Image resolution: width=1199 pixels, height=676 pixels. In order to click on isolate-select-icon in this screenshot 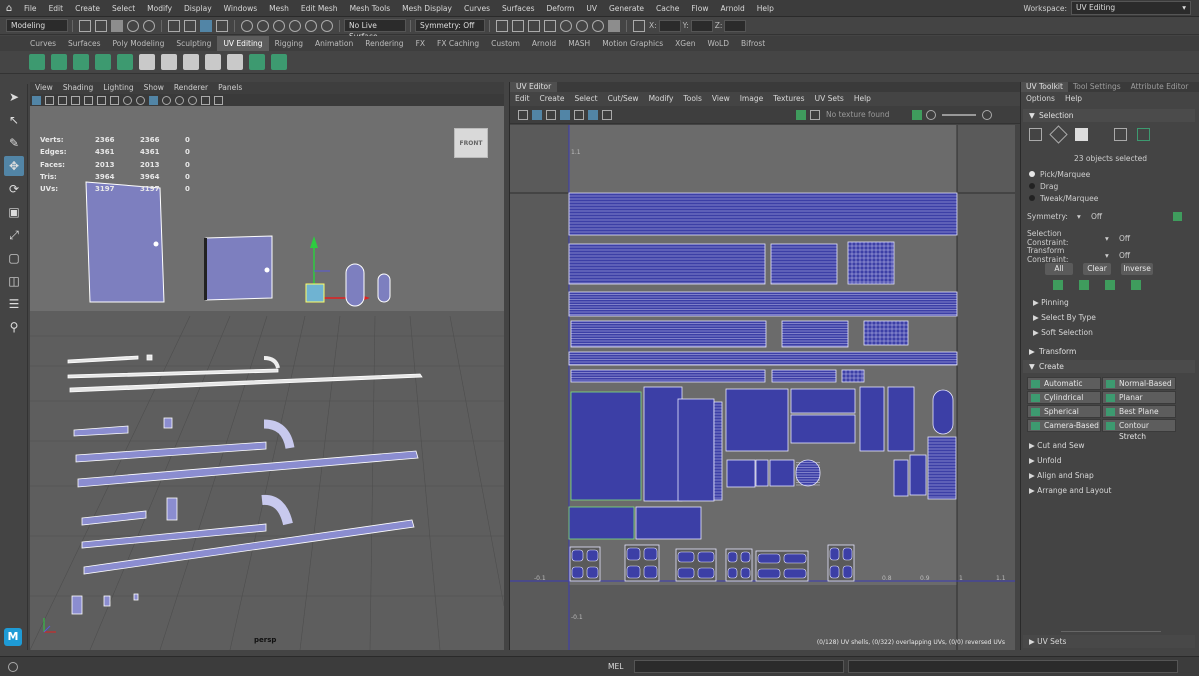, I will do `click(218, 100)`.